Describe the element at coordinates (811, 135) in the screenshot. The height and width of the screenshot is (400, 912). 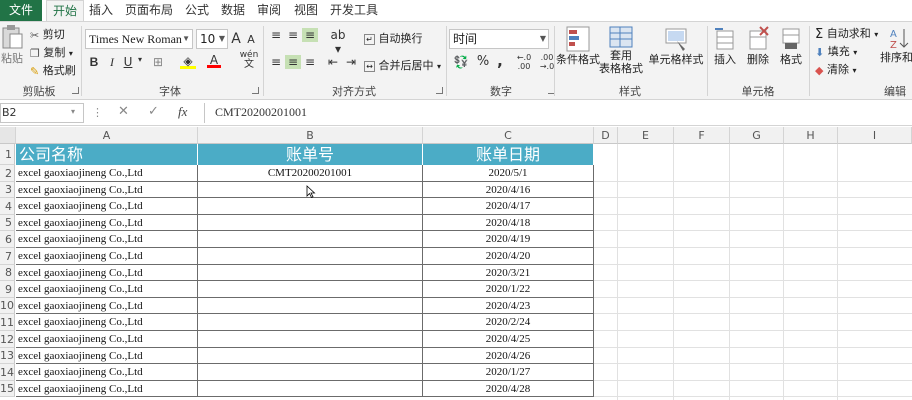
I see `column-header-h: H` at that location.